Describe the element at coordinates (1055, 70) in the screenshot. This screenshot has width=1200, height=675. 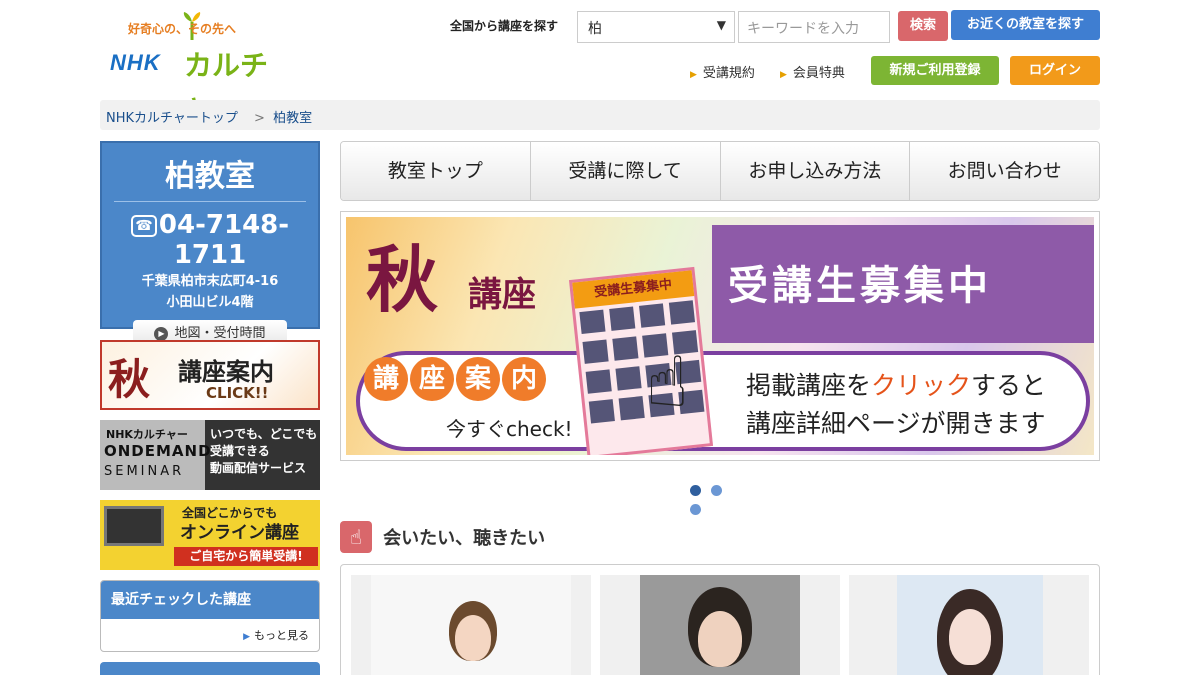
I see `login-button: ログイン` at that location.